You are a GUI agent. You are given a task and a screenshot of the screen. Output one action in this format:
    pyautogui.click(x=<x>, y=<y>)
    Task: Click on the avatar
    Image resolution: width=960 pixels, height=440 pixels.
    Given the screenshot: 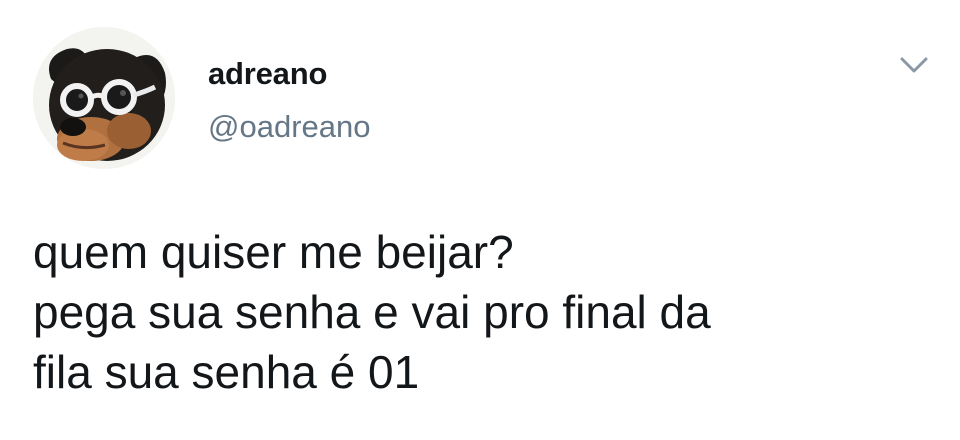 What is the action you would take?
    pyautogui.click(x=104, y=98)
    